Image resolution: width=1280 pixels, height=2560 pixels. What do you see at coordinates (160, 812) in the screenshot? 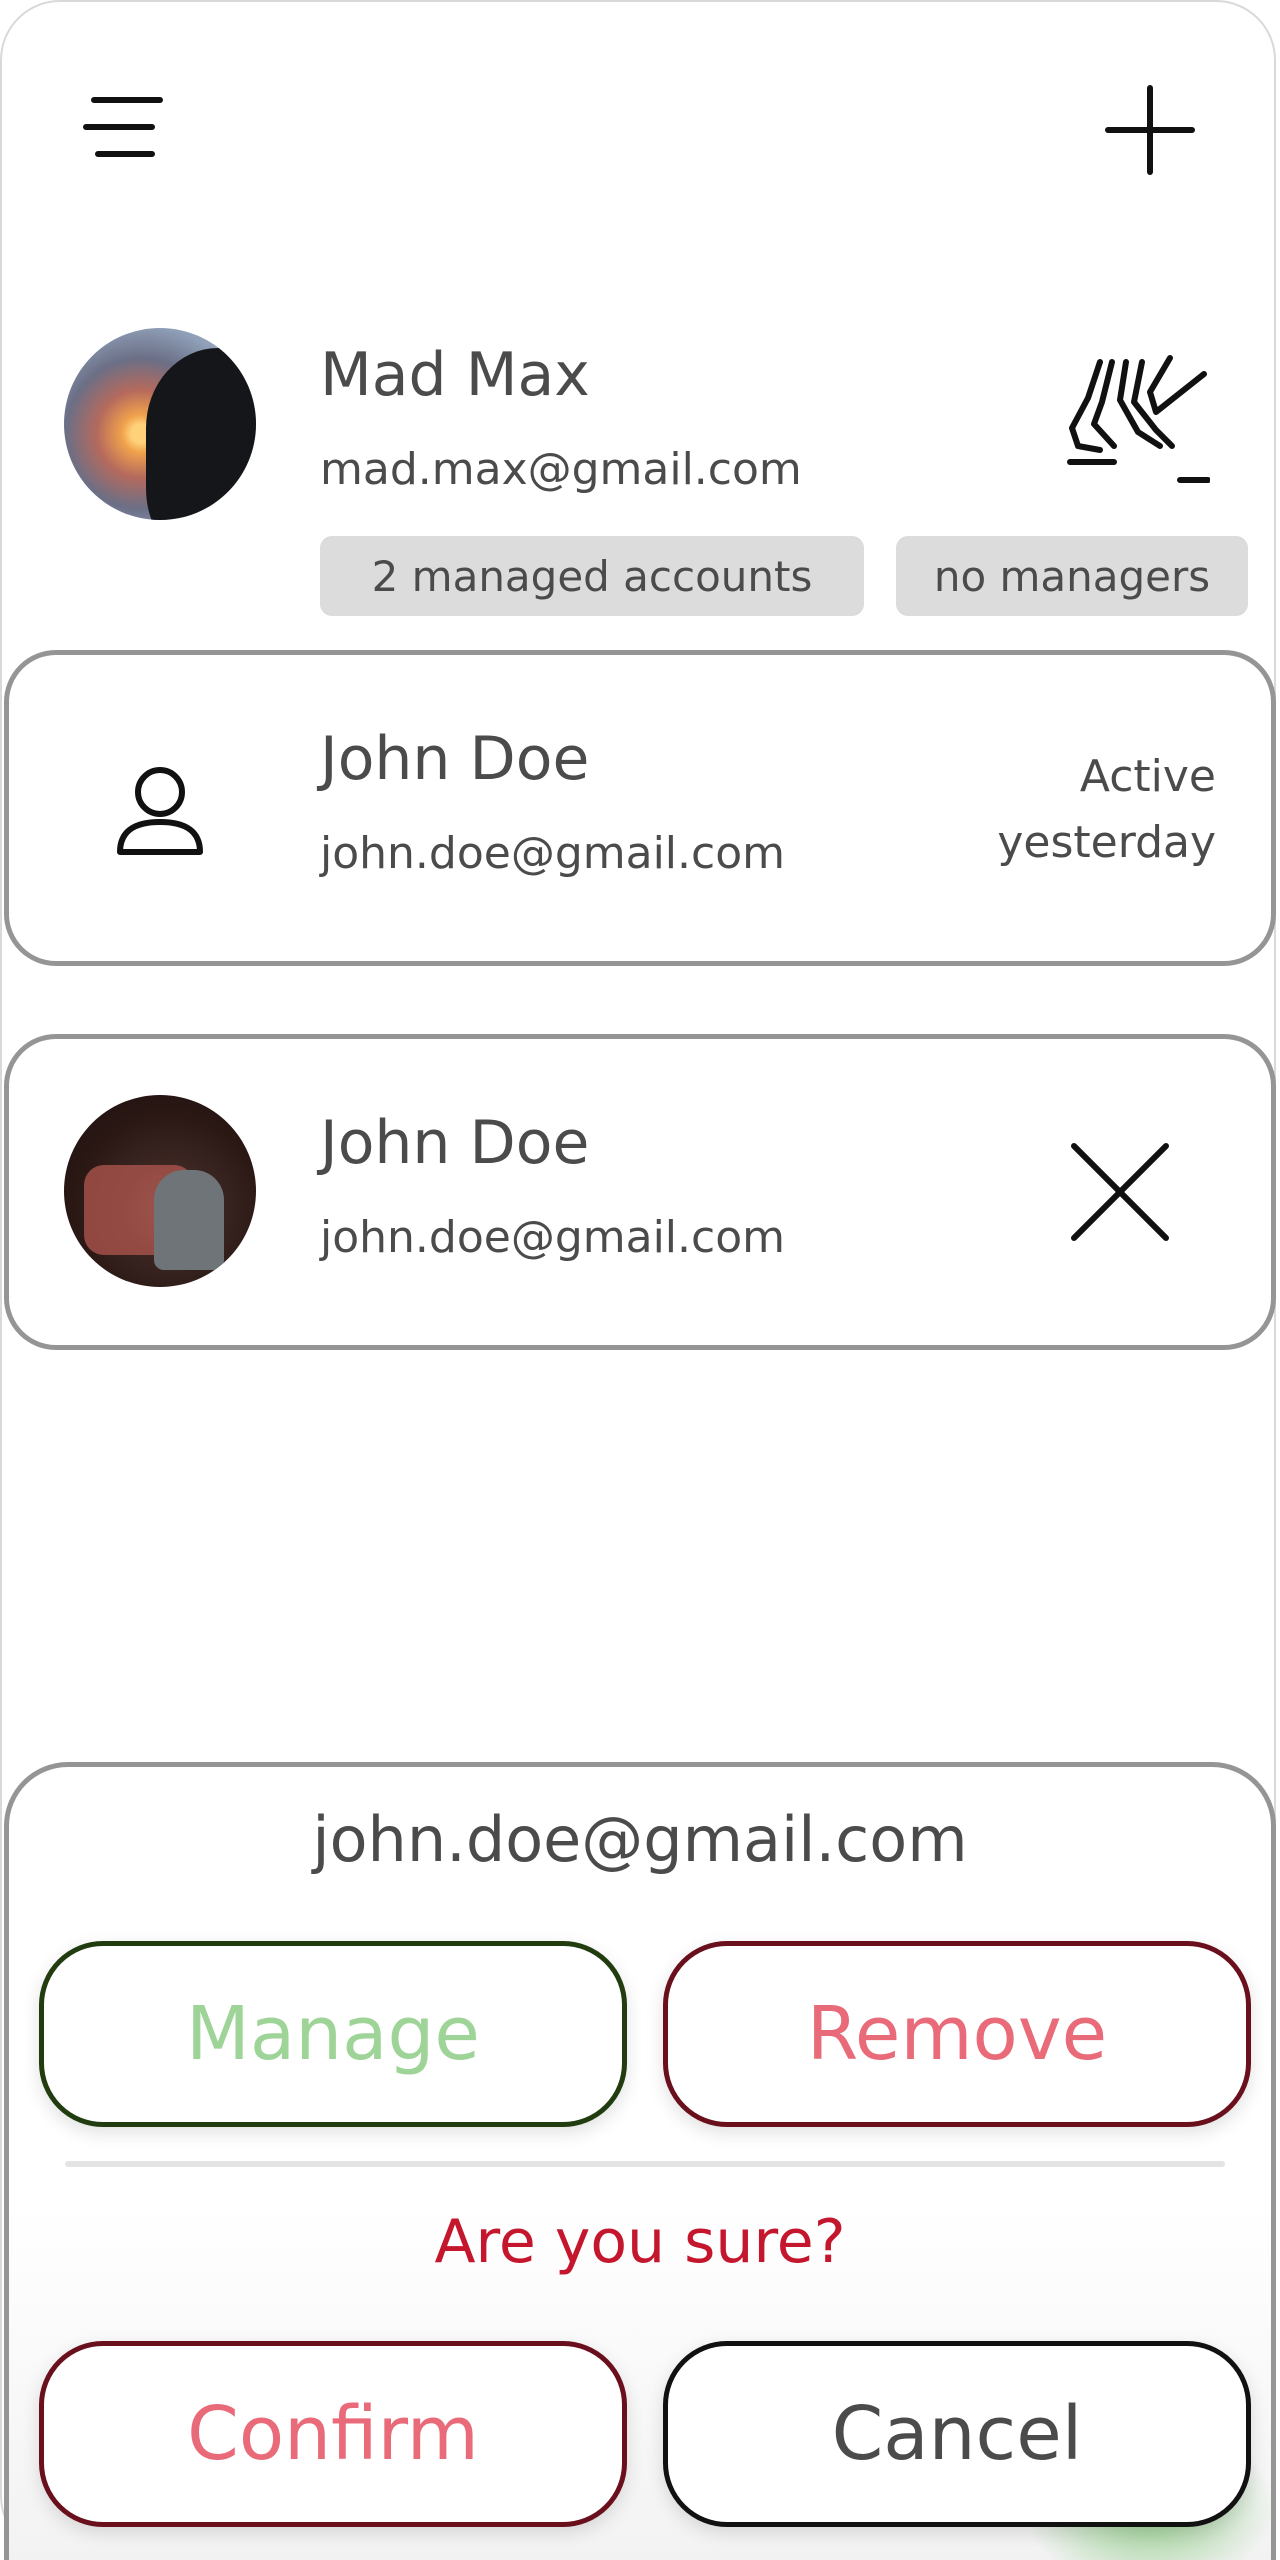
I see `person-icon` at bounding box center [160, 812].